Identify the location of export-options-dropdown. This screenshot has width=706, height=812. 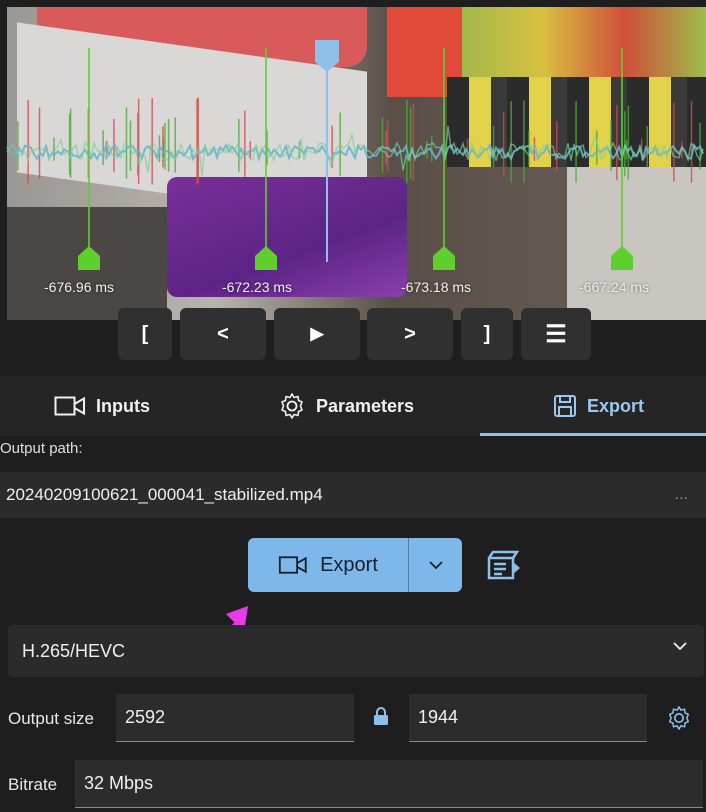
(435, 565).